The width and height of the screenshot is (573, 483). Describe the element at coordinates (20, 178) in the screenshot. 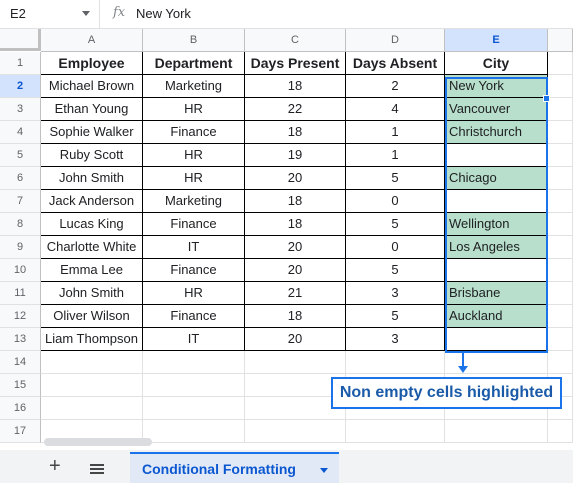

I see `row-header-6: 6` at that location.